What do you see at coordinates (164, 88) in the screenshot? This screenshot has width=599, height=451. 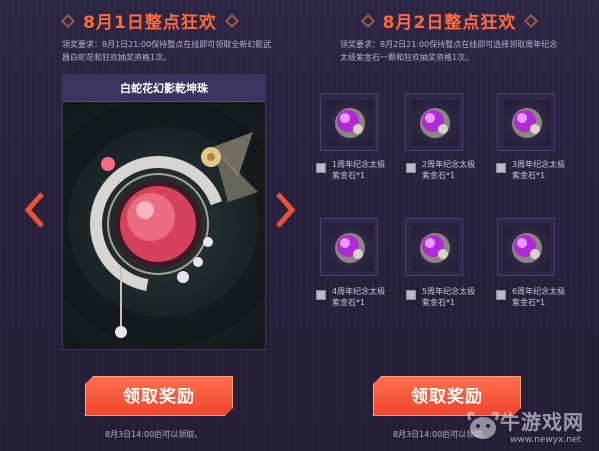 I see `showcase-title: 白蛇花幻影乾坤珠` at bounding box center [164, 88].